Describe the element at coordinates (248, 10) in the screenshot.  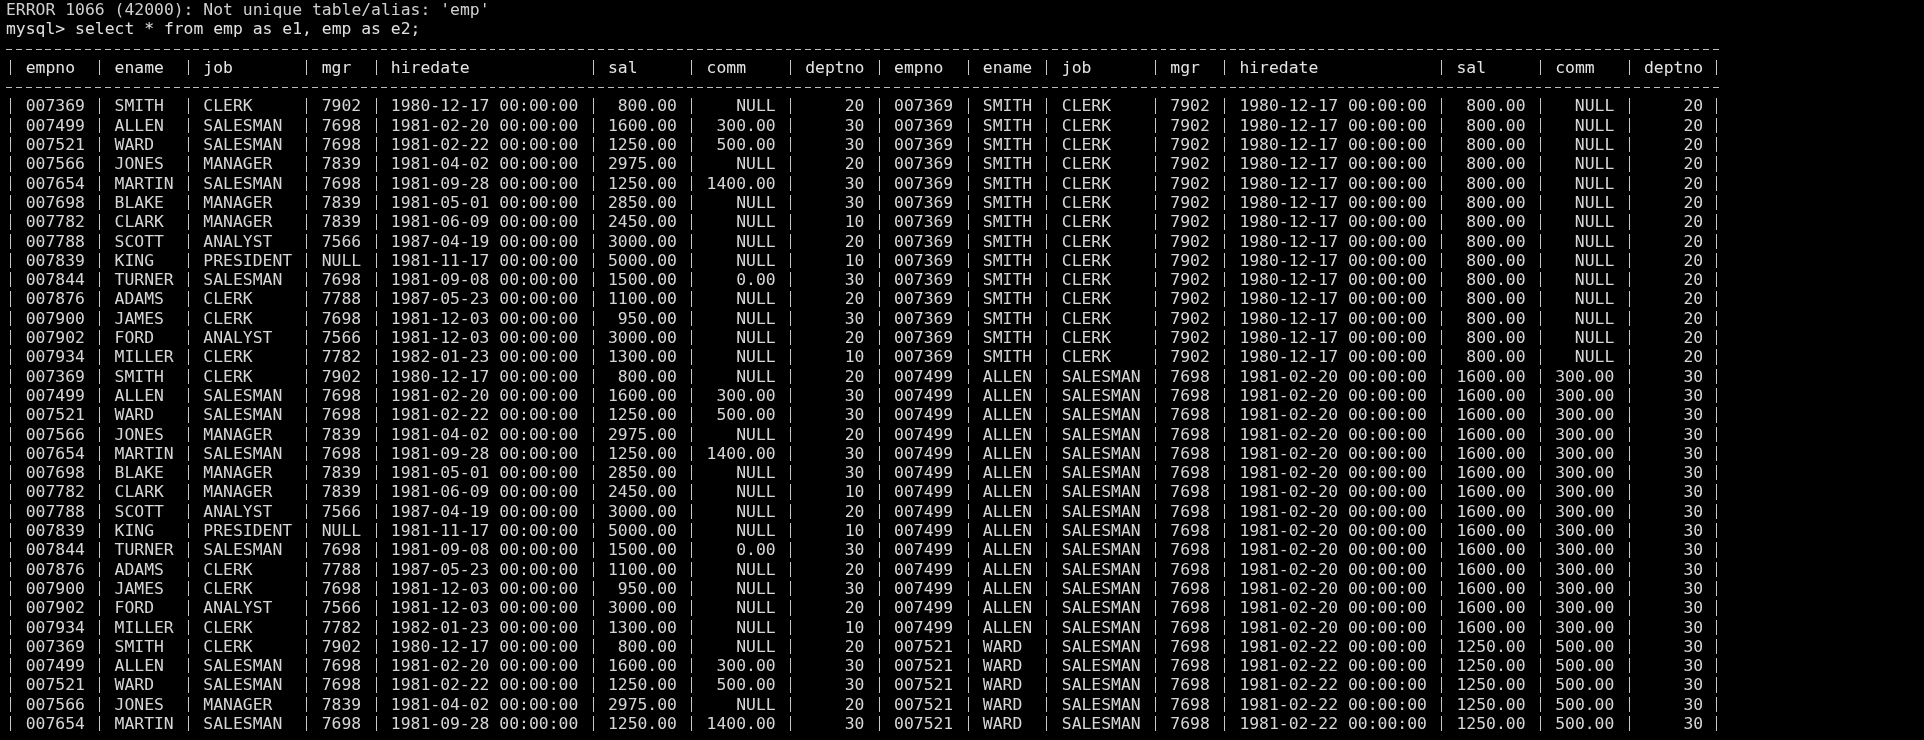
I see `error-message: ERROR 1066 (42000): Not unique table/alias: 'emp'` at that location.